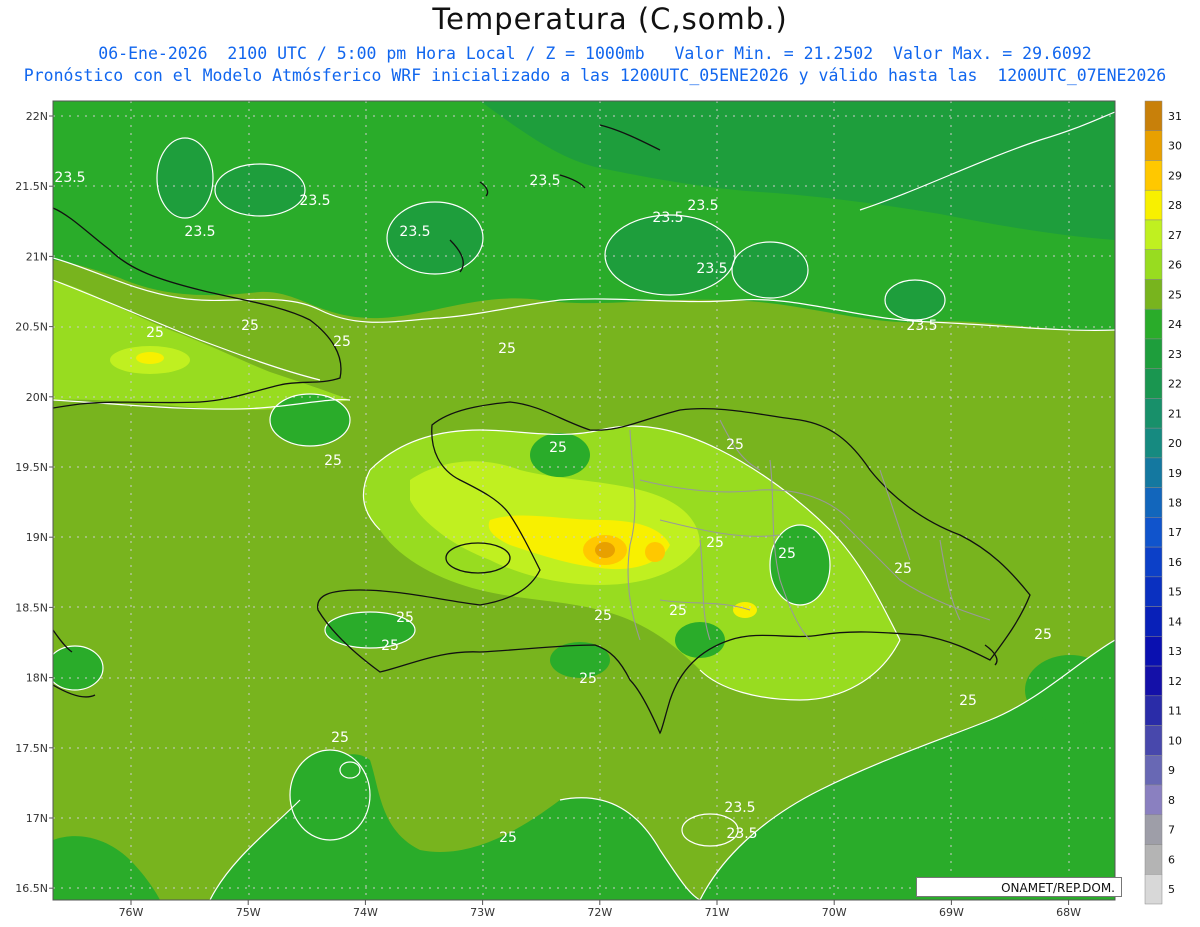 The width and height of the screenshot is (1200, 927). Describe the element at coordinates (1175, 265) in the screenshot. I see `colorbar-label: 26` at that location.